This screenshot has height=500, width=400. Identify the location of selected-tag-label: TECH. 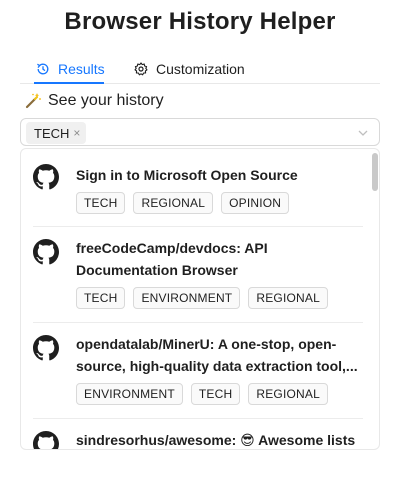
(52, 133).